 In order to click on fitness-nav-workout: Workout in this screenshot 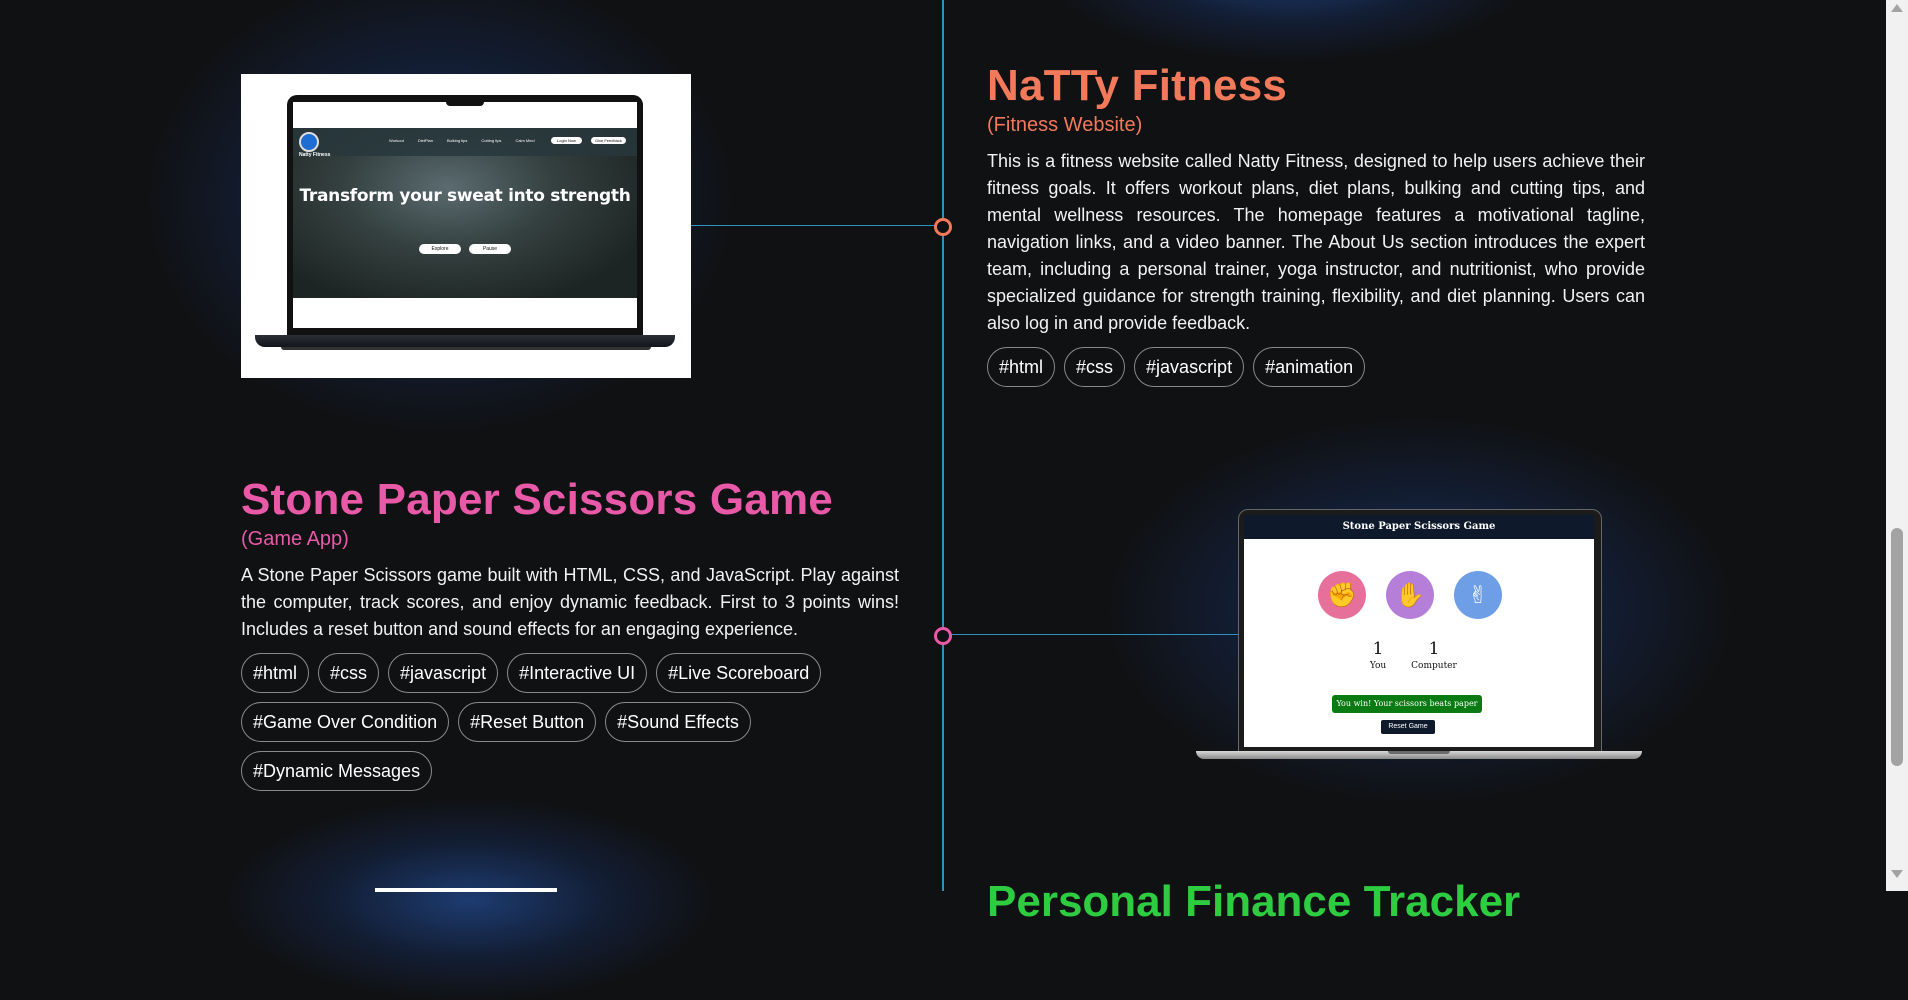, I will do `click(396, 140)`.